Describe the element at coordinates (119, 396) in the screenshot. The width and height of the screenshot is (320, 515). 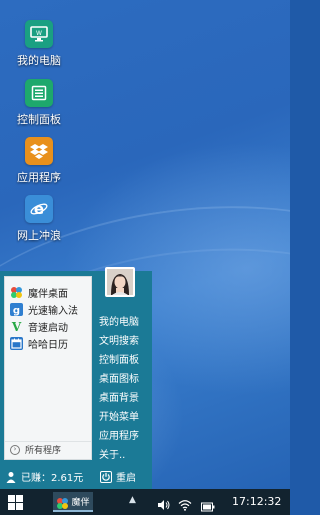
I see `menu-item-desktop-background: 桌面背景` at that location.